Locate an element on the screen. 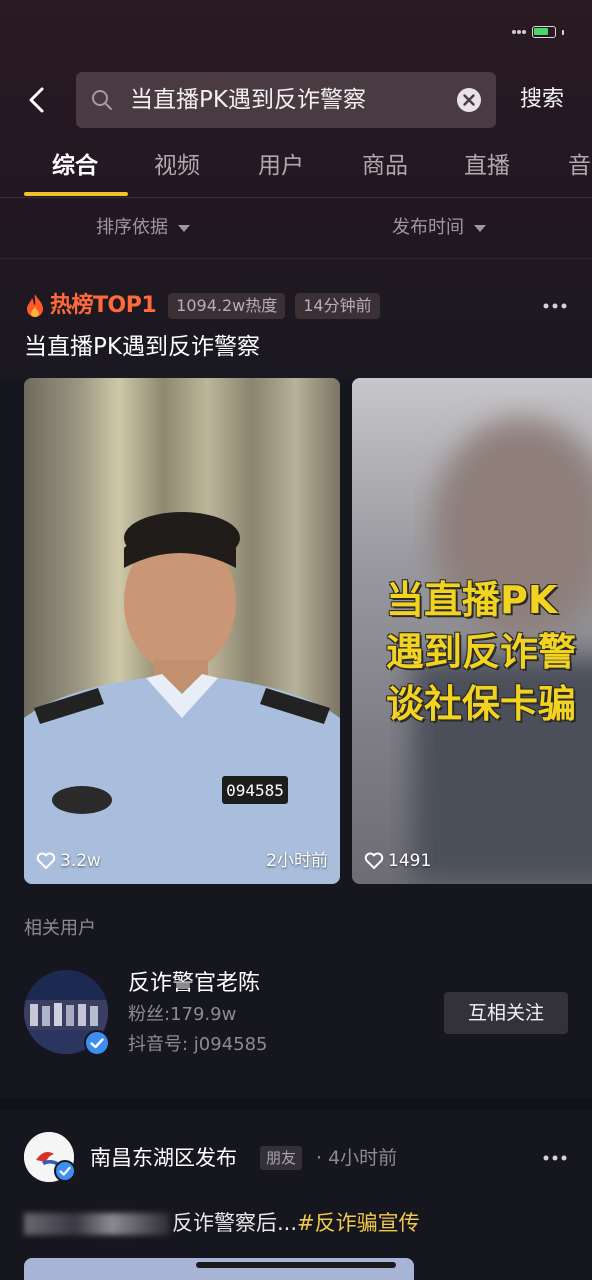 The image size is (592, 1280). tab-videos: 视频 is located at coordinates (177, 166).